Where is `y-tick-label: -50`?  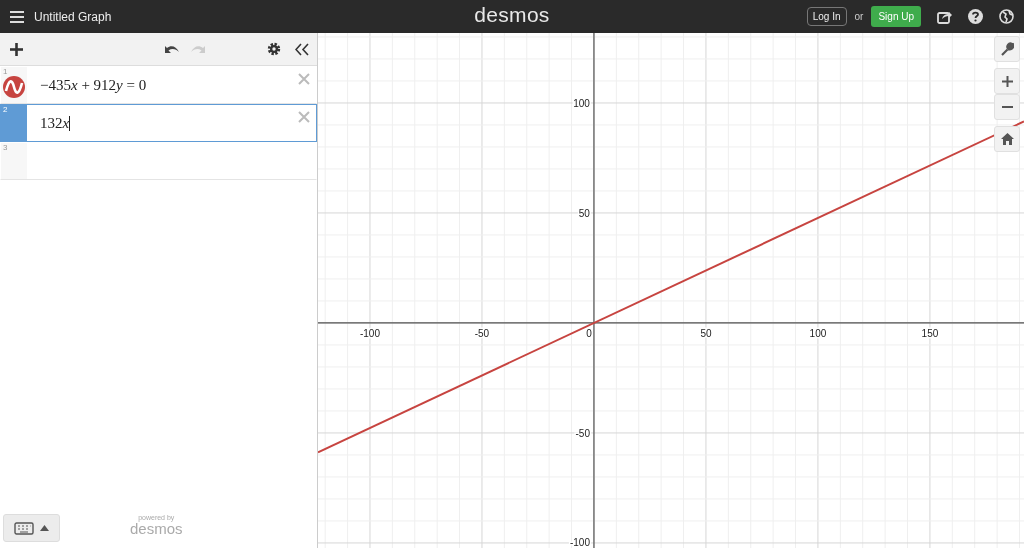 y-tick-label: -50 is located at coordinates (582, 433).